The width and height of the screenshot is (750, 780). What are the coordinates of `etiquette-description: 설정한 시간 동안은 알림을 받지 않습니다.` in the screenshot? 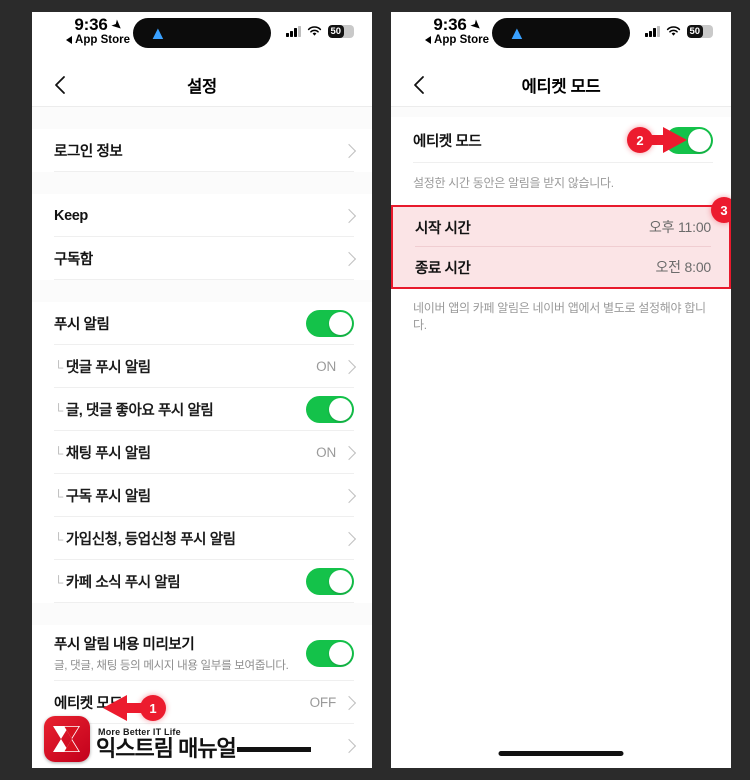 It's located at (561, 184).